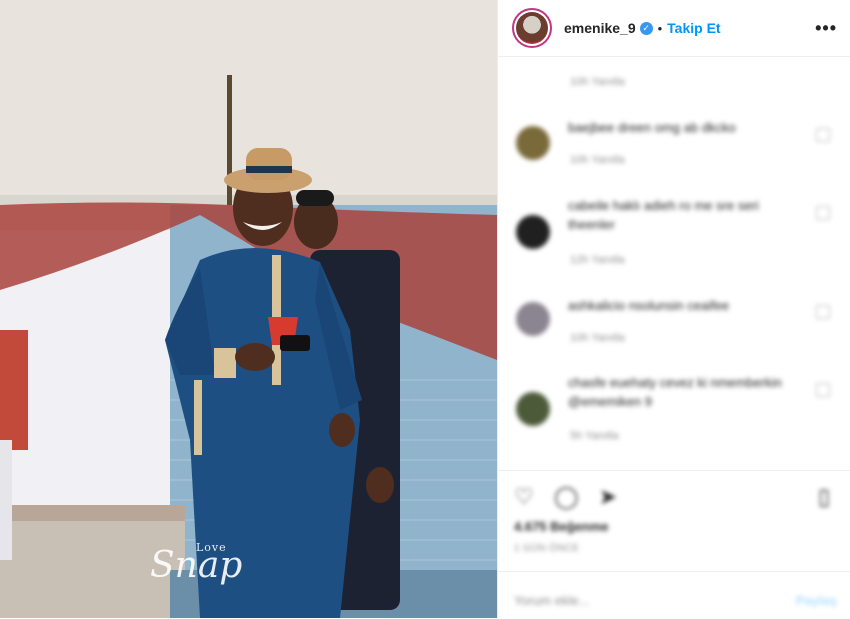  I want to click on comment-meta: 5h Yanıtla, so click(594, 436).